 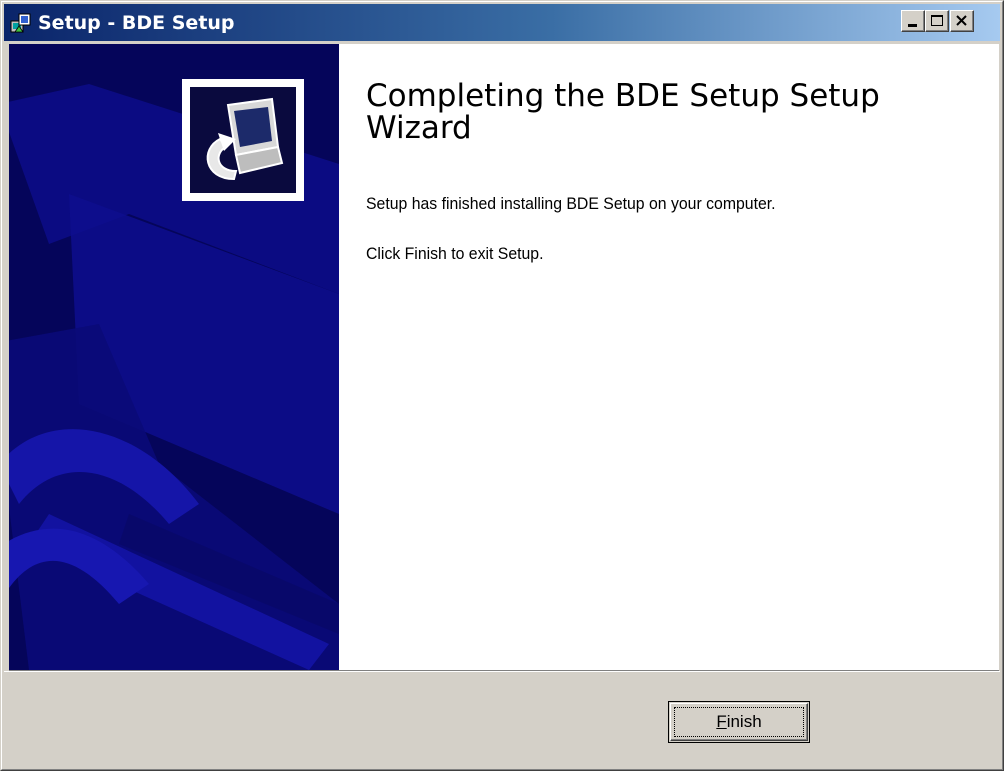 What do you see at coordinates (502, 719) in the screenshot?
I see `wizard-button-bar: Finish` at bounding box center [502, 719].